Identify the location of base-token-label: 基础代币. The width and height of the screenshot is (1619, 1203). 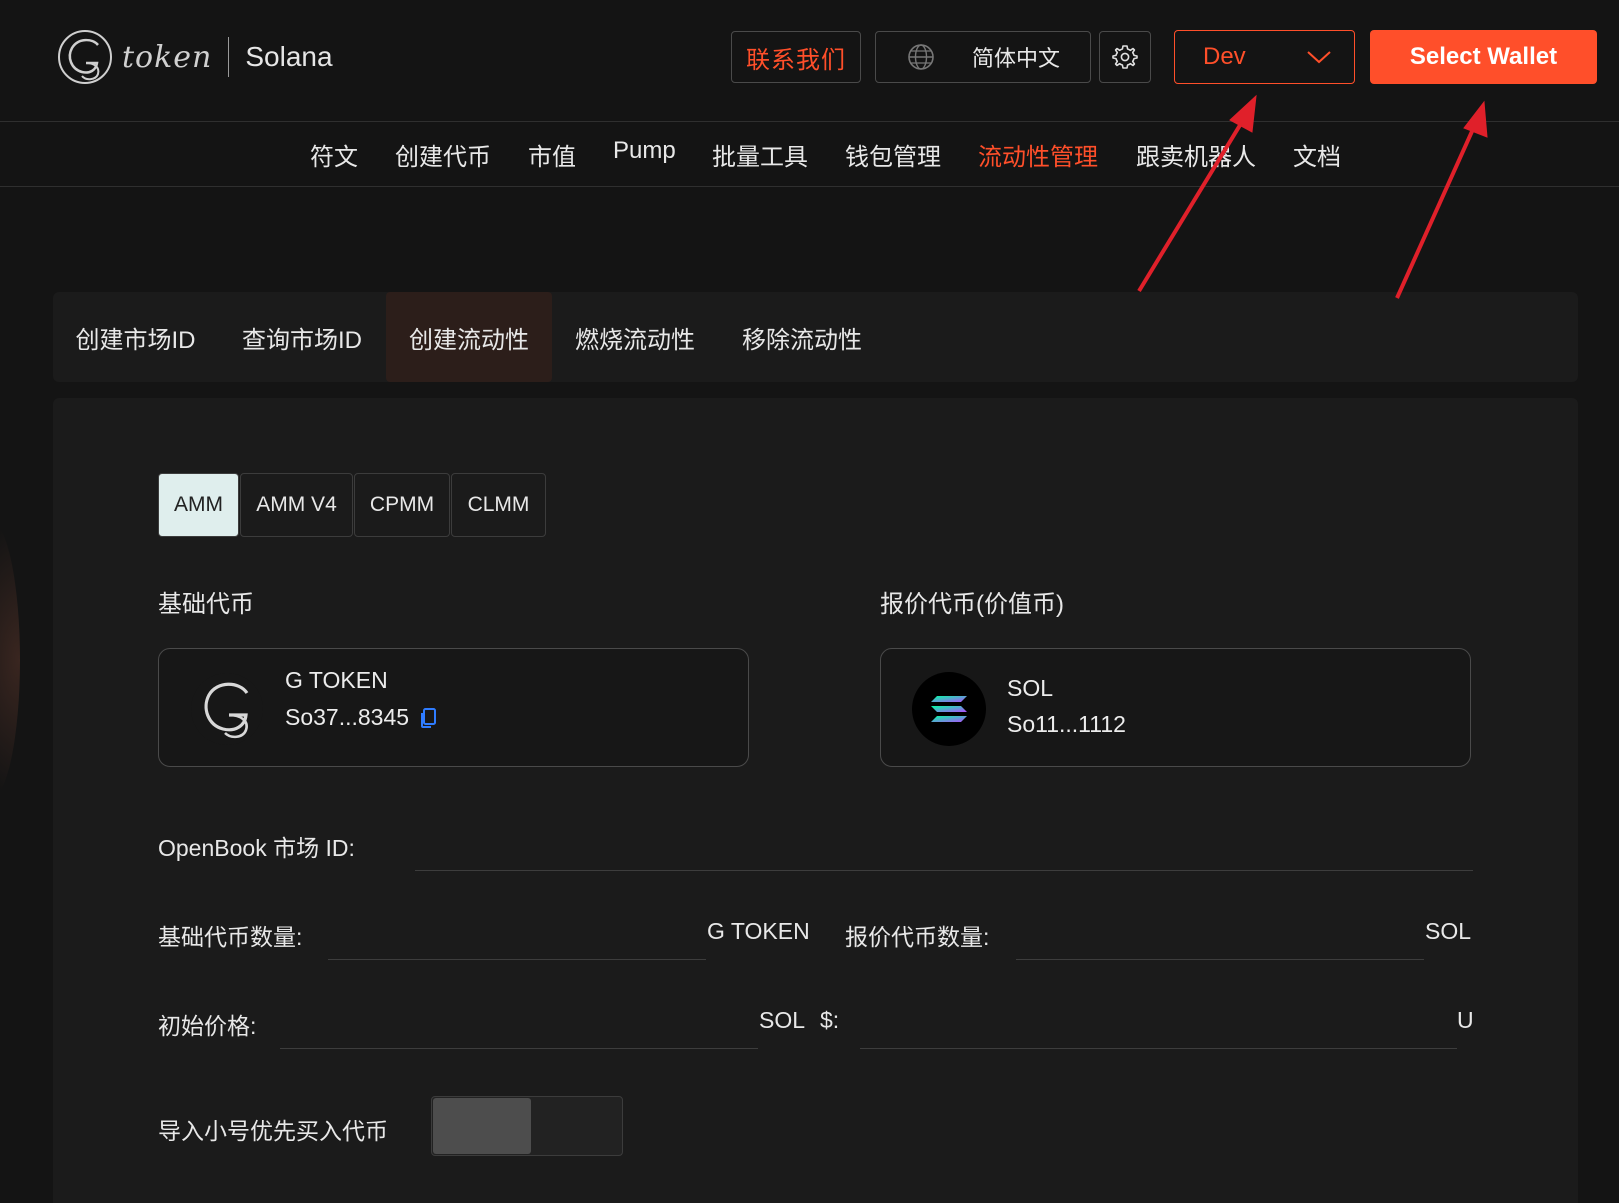
(206, 604).